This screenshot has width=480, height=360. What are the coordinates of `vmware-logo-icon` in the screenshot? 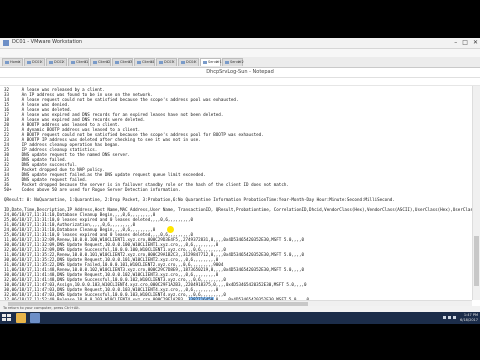 It's located at (6, 43).